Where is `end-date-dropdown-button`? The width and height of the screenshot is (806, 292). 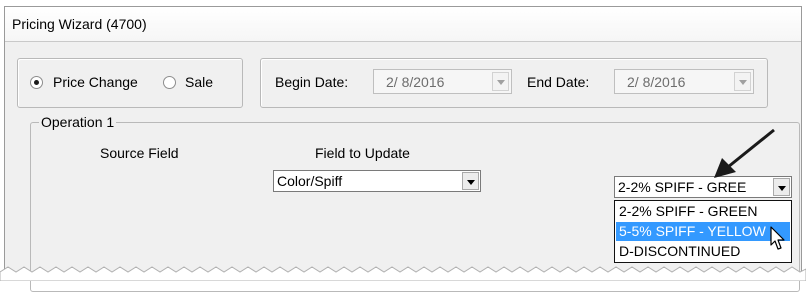
end-date-dropdown-button is located at coordinates (742, 81).